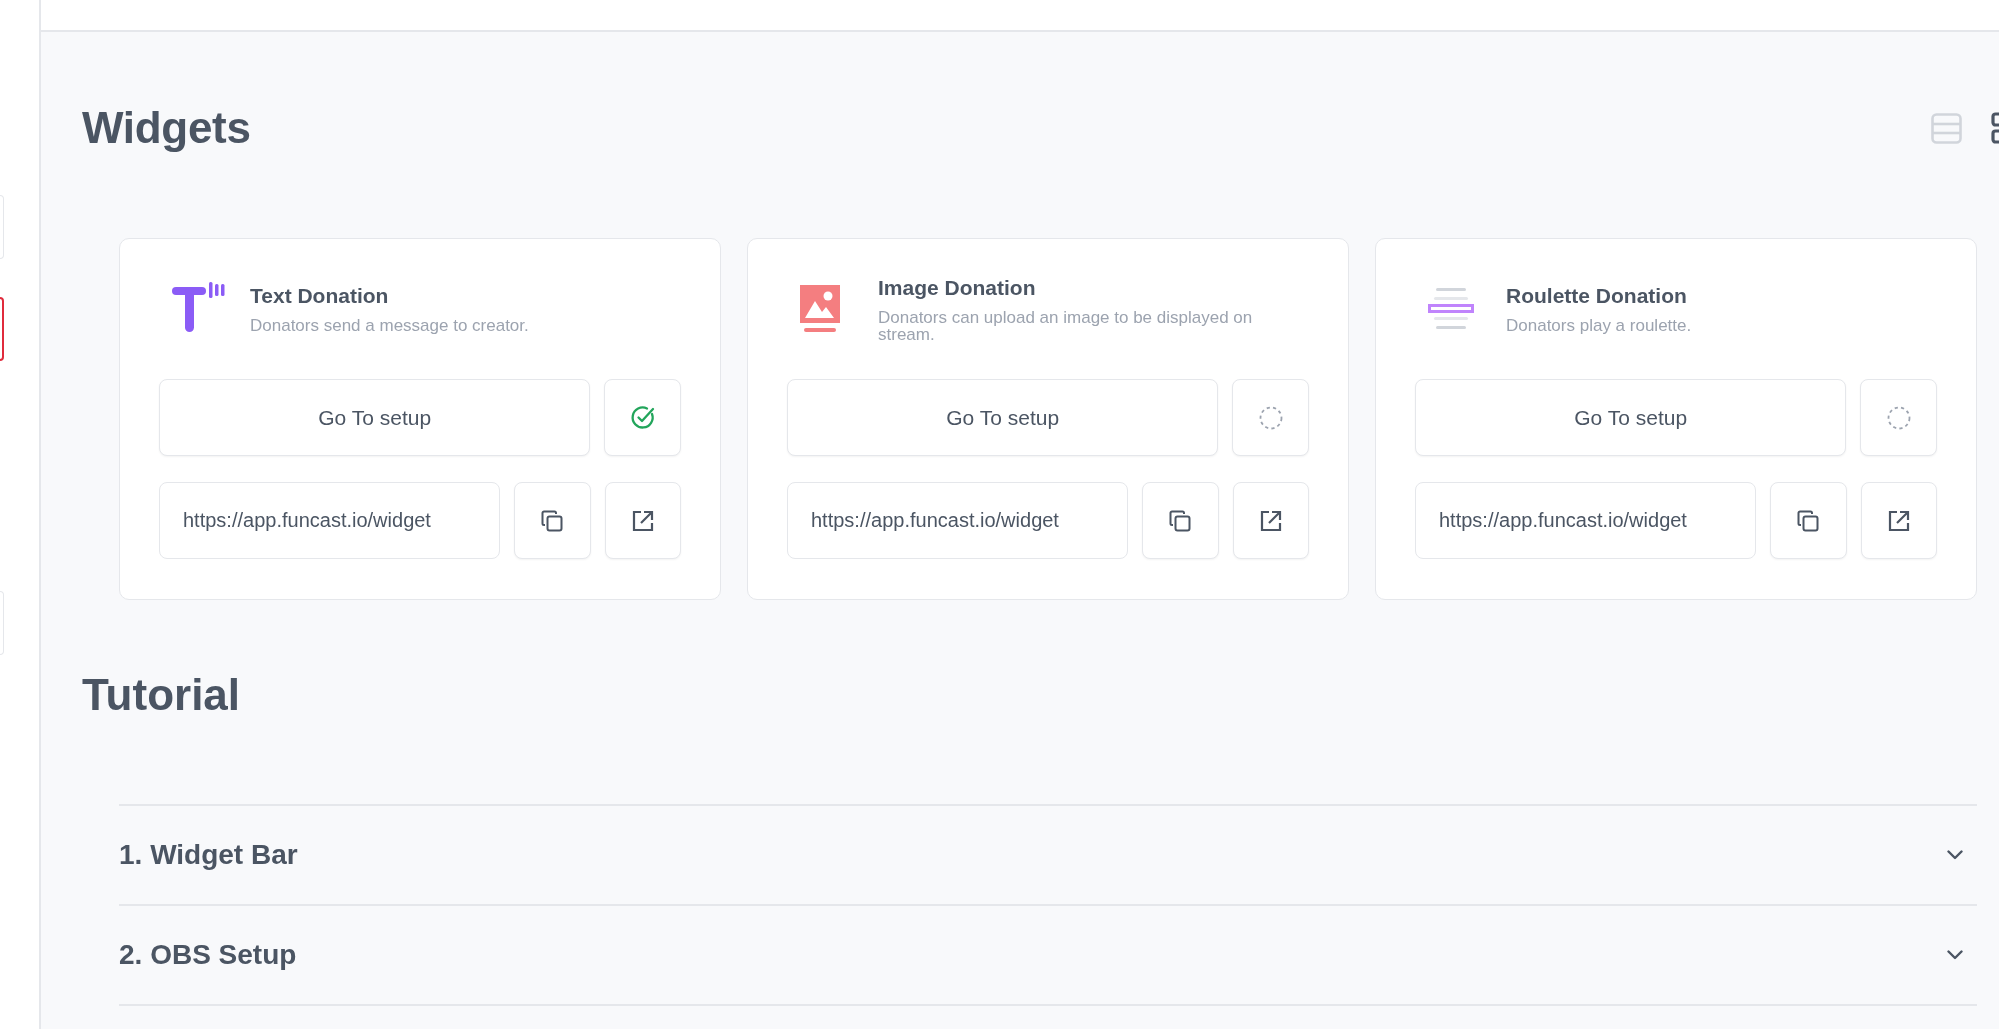 This screenshot has width=1999, height=1029. I want to click on widget-description: Donators can upload an image to be displayed on stream., so click(1066, 325).